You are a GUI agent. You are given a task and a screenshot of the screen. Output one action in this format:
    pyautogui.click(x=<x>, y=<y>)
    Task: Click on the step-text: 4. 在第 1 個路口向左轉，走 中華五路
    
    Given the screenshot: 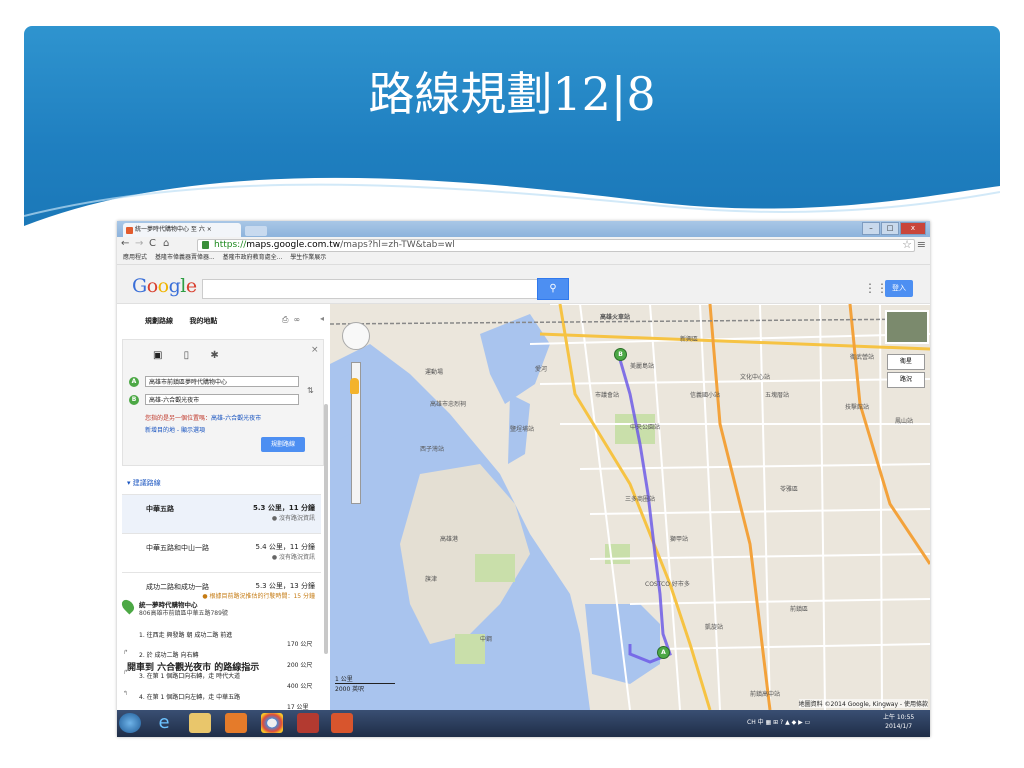 What is the action you would take?
    pyautogui.click(x=189, y=696)
    